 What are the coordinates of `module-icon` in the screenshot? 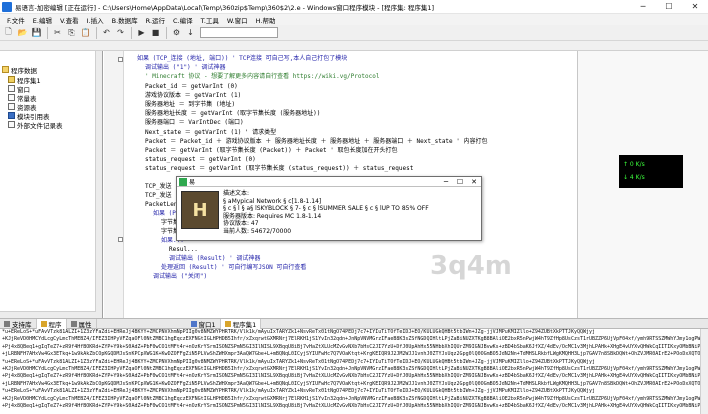 It's located at (11, 115).